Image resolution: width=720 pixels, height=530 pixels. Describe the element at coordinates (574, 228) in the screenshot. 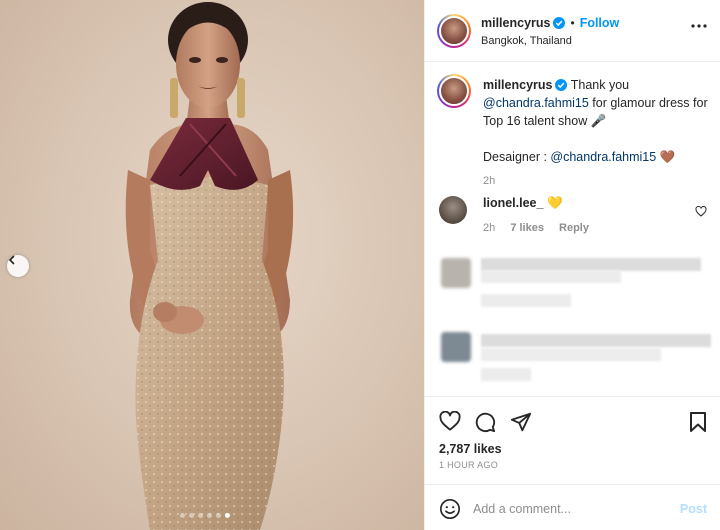

I see `comment-reply-button: Reply` at that location.